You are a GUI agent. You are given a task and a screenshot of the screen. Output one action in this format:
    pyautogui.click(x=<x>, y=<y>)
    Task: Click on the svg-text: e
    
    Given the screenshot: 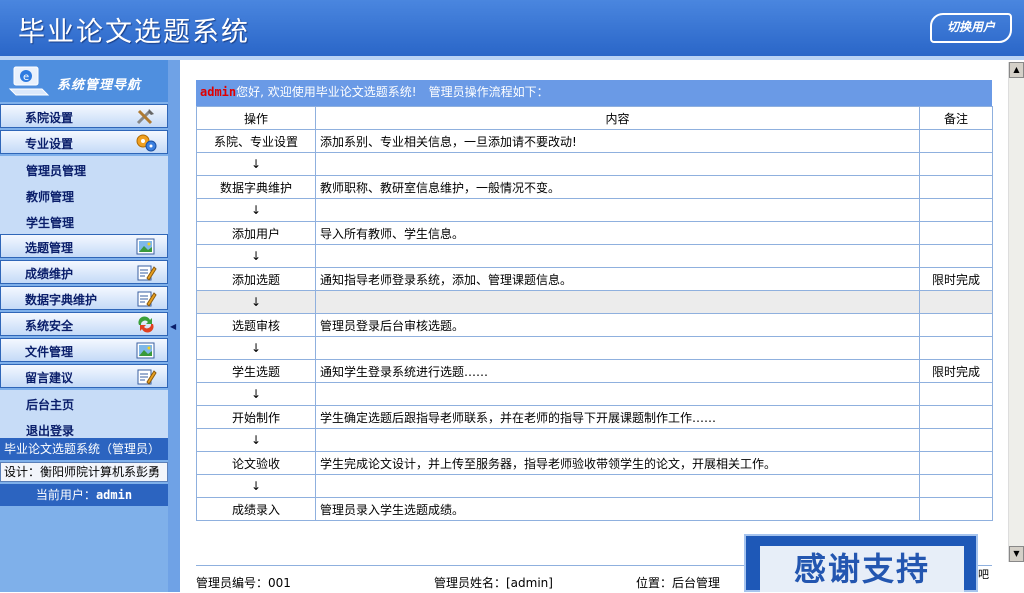 What is the action you would take?
    pyautogui.click(x=26, y=77)
    